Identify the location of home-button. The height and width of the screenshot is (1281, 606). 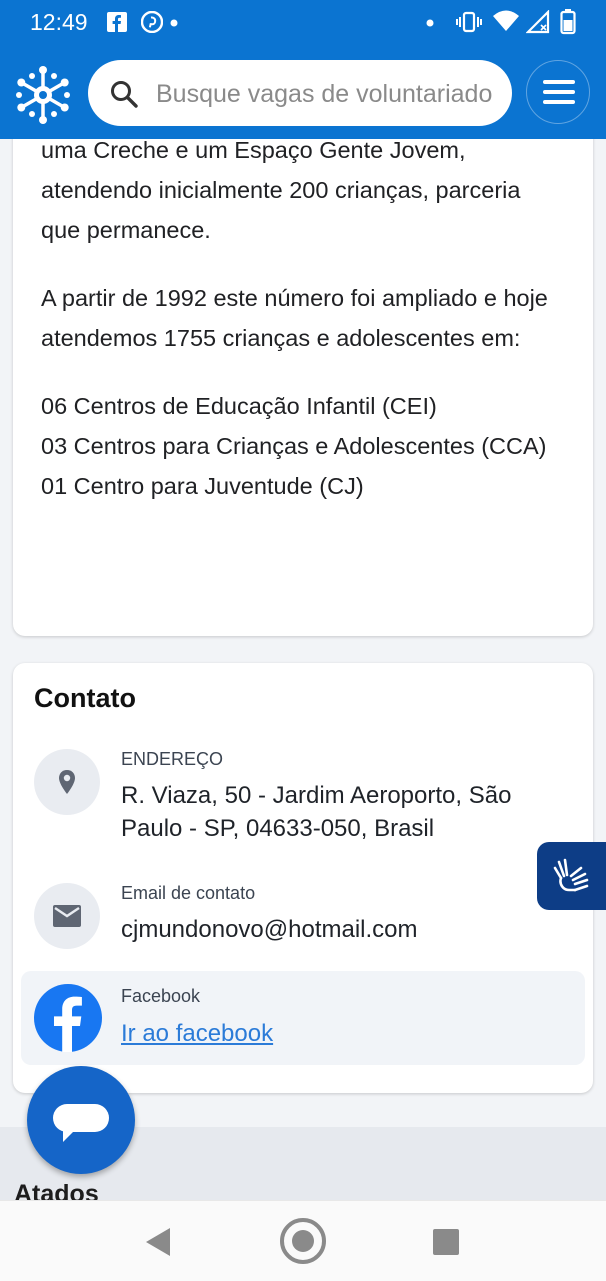
(303, 1241).